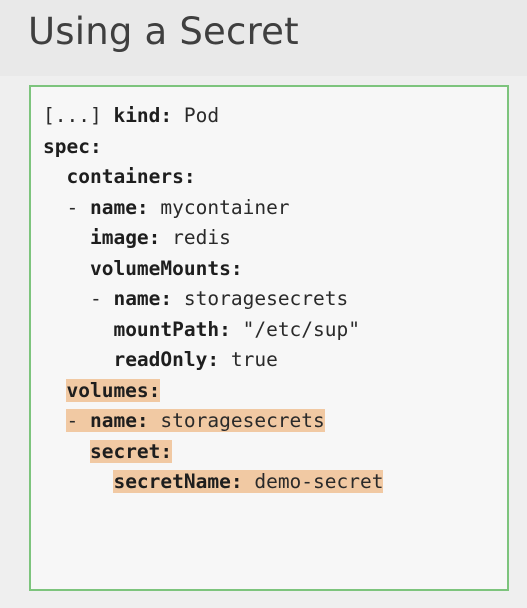  I want to click on yaml-key: readOnly:, so click(166, 359).